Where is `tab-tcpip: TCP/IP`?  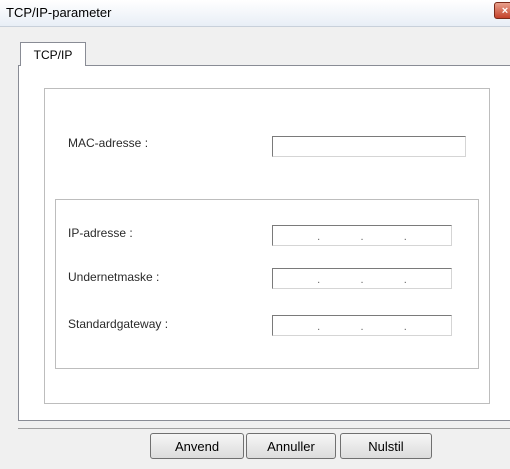 tab-tcpip: TCP/IP is located at coordinates (53, 54).